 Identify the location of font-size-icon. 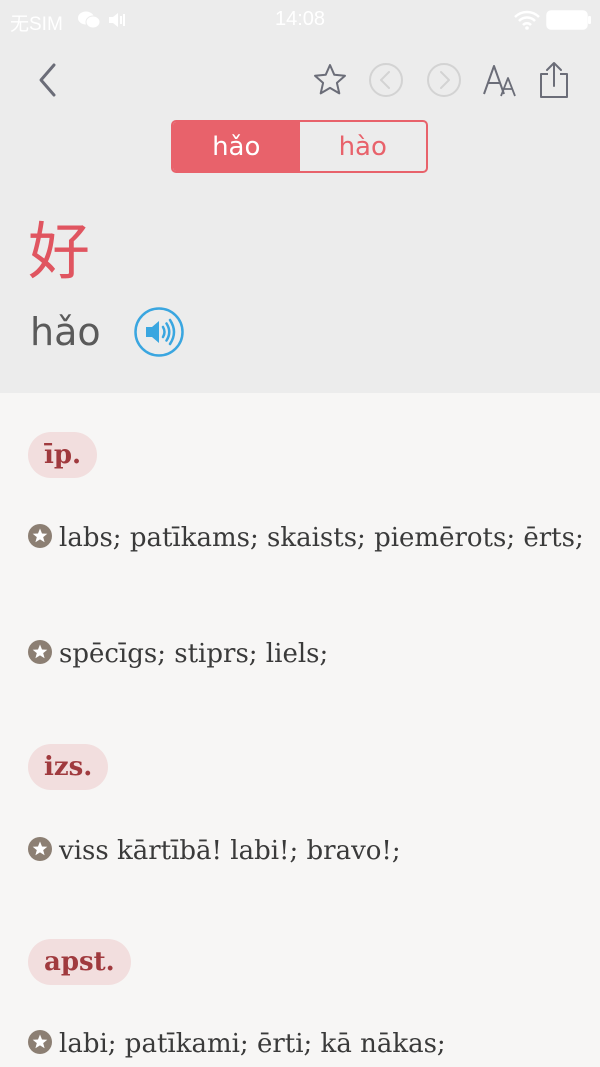
(499, 81).